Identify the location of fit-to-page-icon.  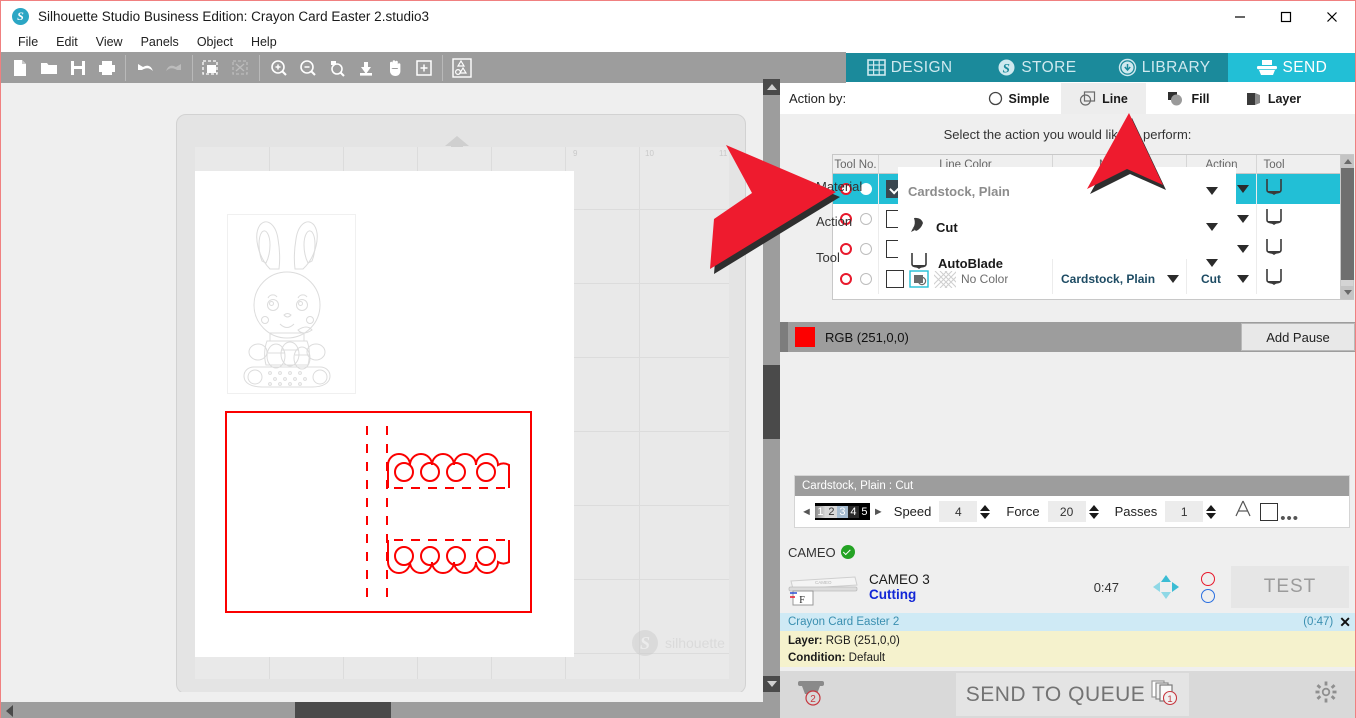
(365, 67).